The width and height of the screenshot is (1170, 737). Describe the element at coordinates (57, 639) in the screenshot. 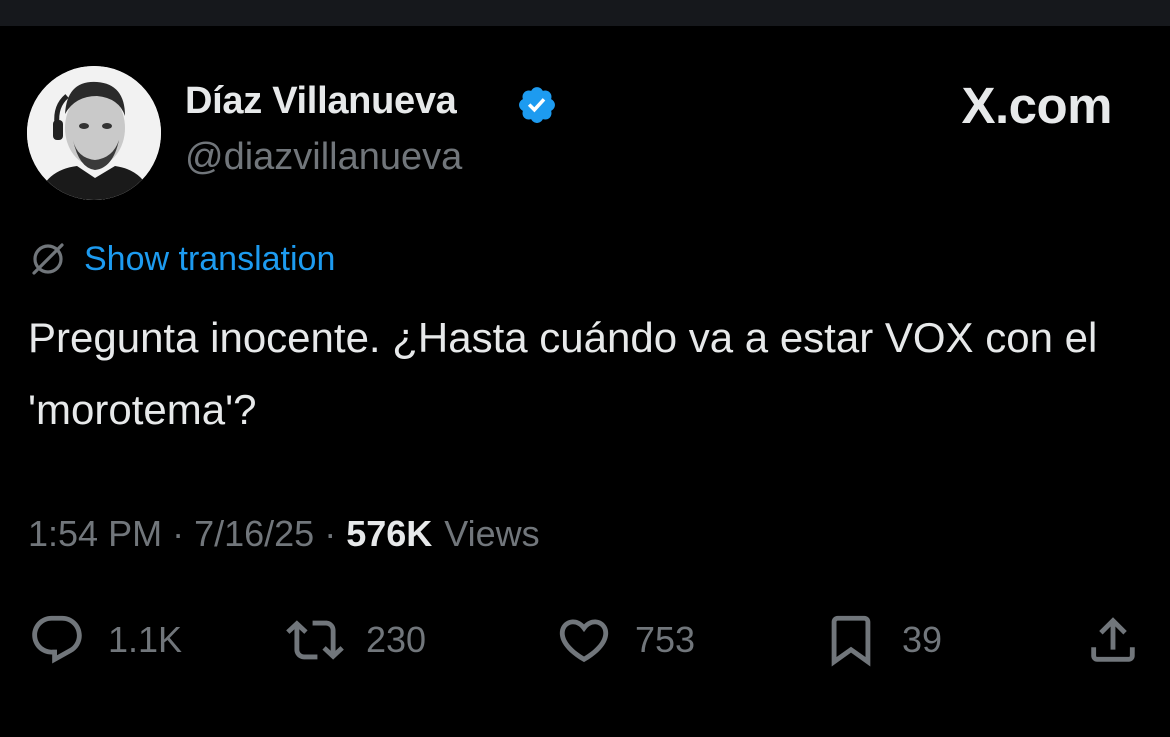

I see `reply-icon` at that location.